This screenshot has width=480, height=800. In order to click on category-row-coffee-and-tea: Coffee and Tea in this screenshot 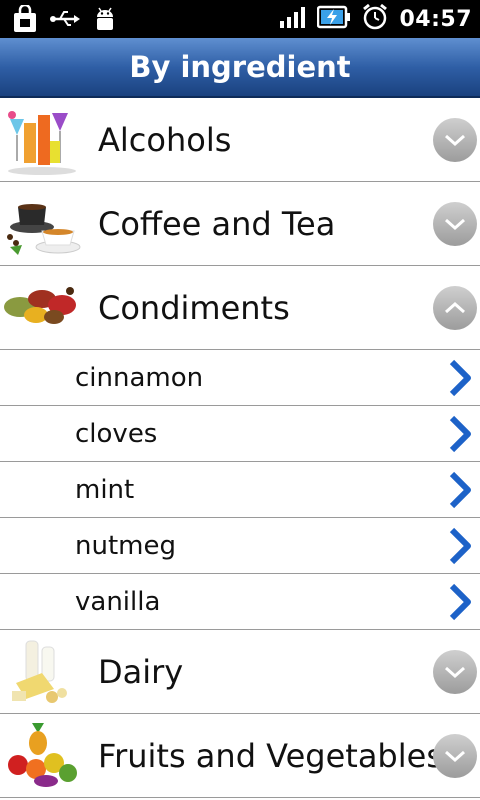, I will do `click(240, 224)`.